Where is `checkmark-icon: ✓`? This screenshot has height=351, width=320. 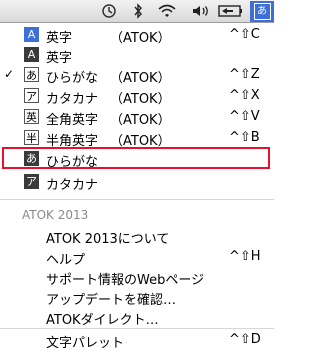
checkmark-icon: ✓ is located at coordinates (9, 74).